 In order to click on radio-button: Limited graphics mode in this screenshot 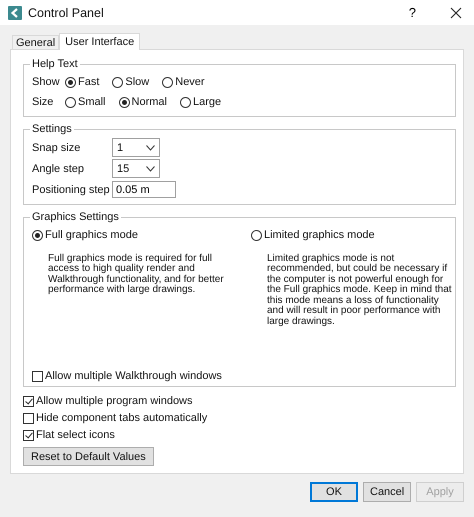, I will do `click(313, 235)`.